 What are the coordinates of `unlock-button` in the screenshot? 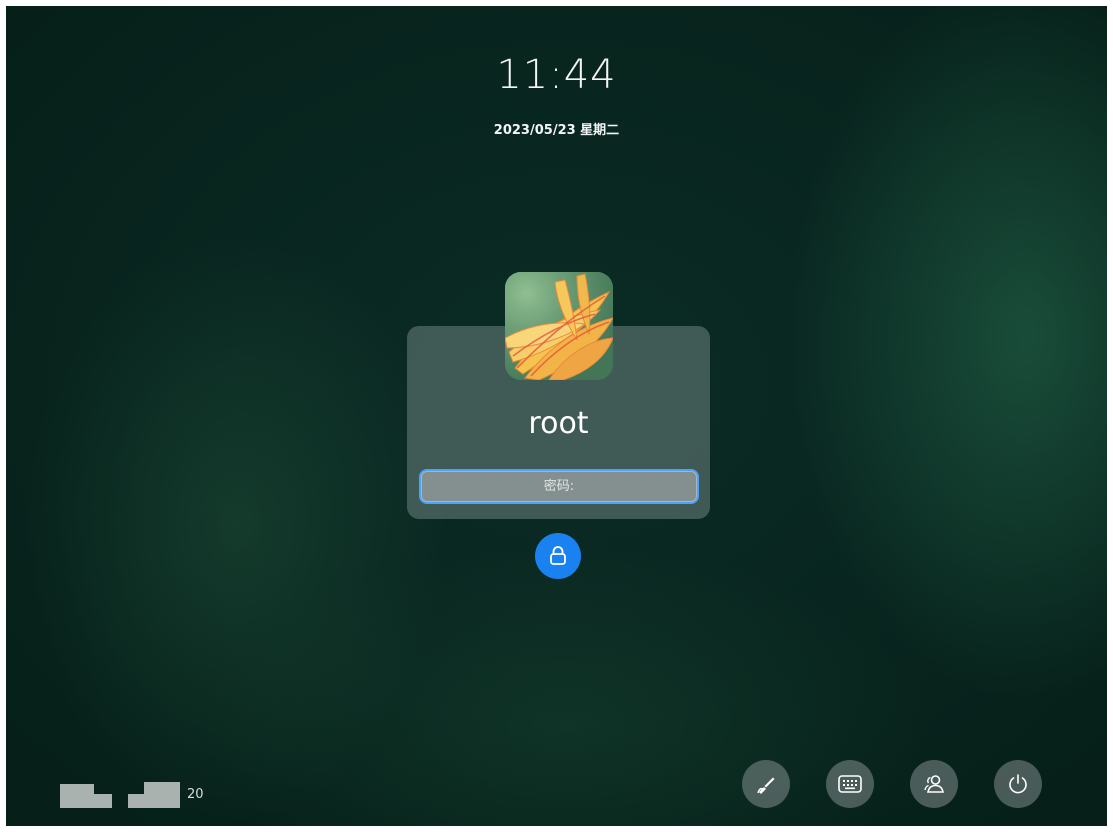 It's located at (558, 556).